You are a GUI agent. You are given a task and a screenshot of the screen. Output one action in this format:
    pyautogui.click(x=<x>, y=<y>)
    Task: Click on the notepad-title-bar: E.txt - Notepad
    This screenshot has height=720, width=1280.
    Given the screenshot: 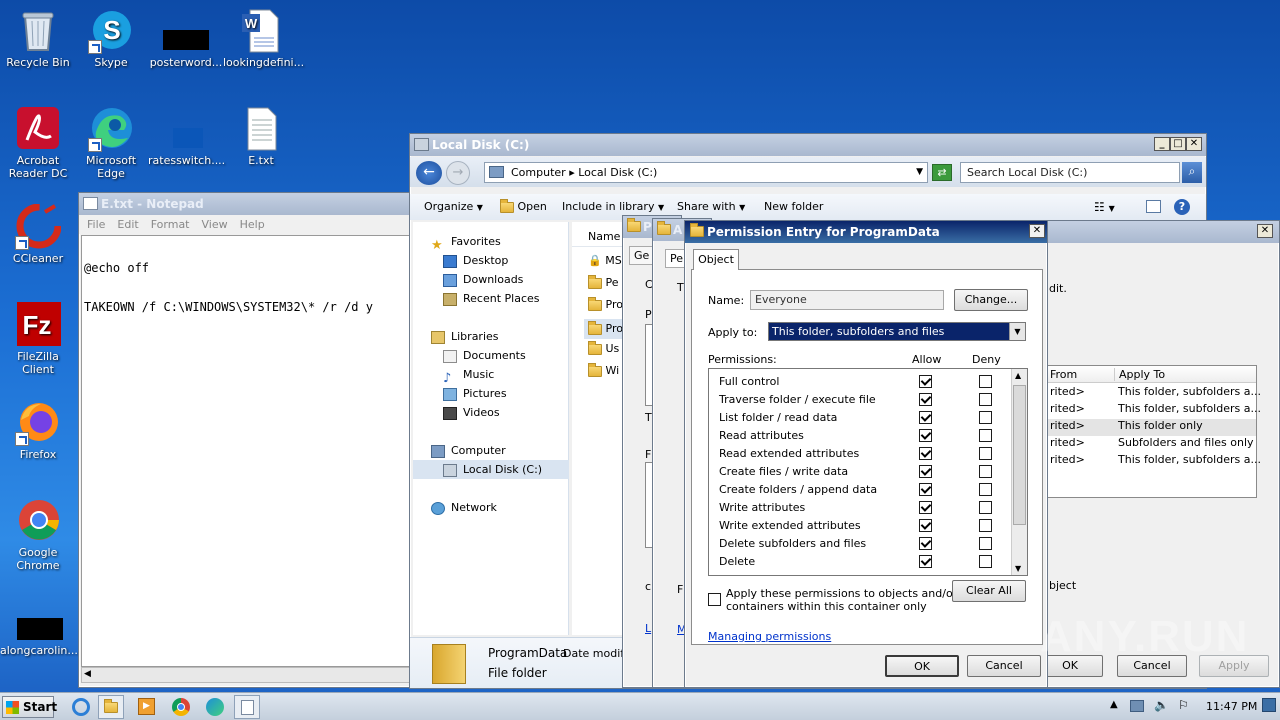 What is the action you would take?
    pyautogui.click(x=248, y=204)
    